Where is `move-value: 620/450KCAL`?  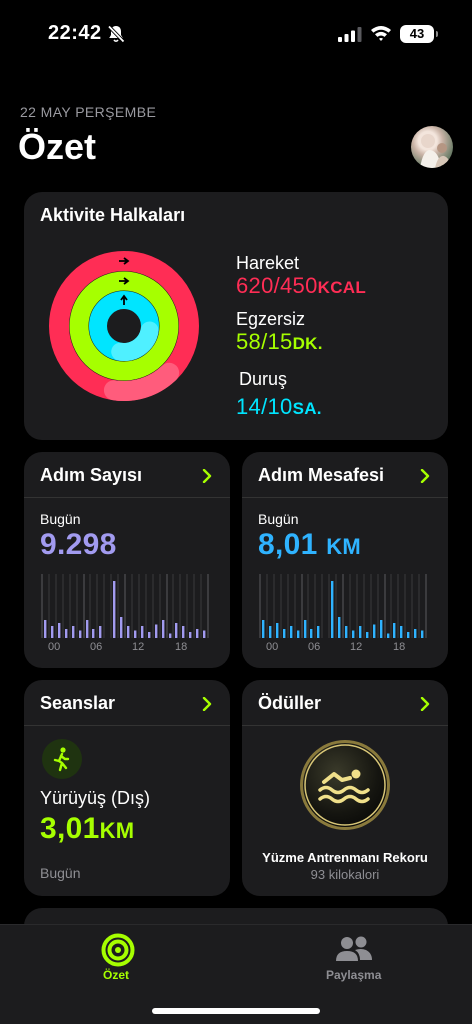 move-value: 620/450KCAL is located at coordinates (301, 286).